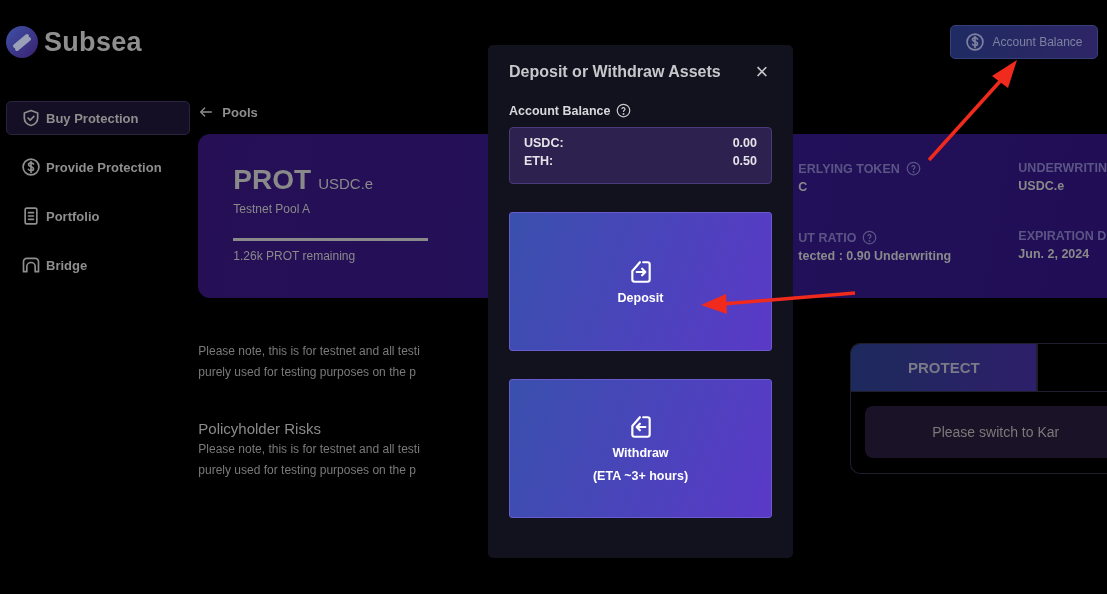  Describe the element at coordinates (640, 281) in the screenshot. I see `deposit-button: Deposit` at that location.